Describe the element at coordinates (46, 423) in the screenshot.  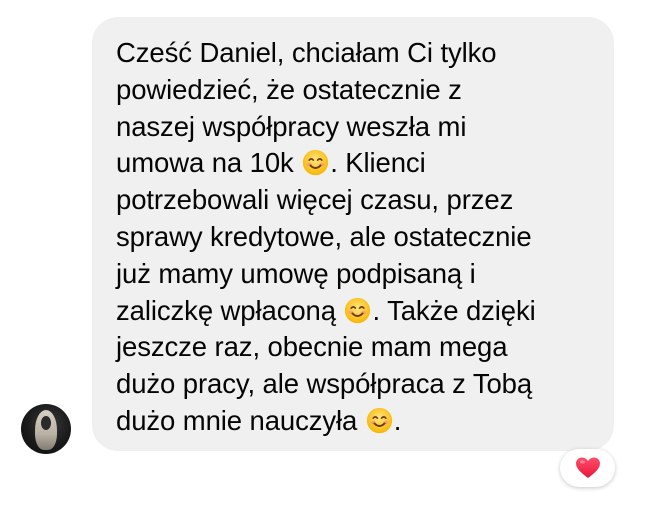
I see `avatar-face-shape` at that location.